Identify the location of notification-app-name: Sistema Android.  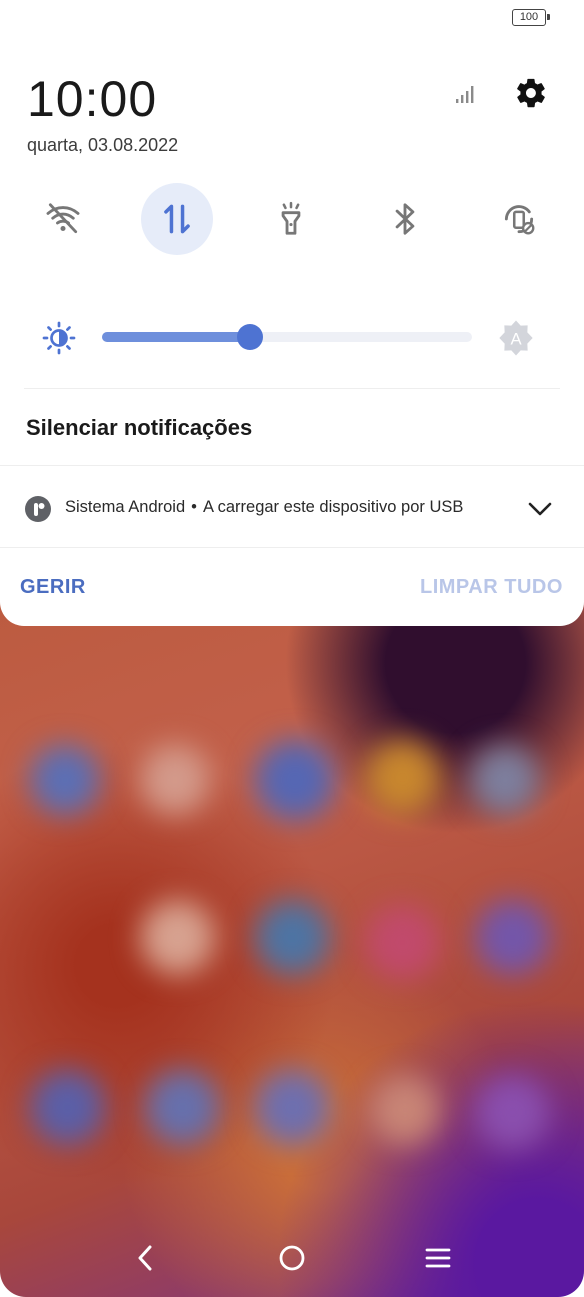
(125, 507).